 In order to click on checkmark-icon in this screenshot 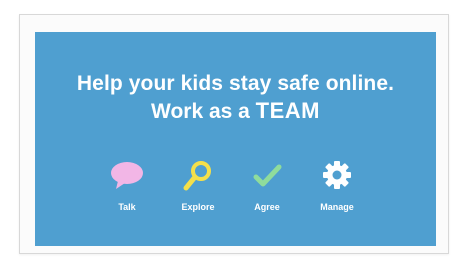, I will do `click(267, 175)`.